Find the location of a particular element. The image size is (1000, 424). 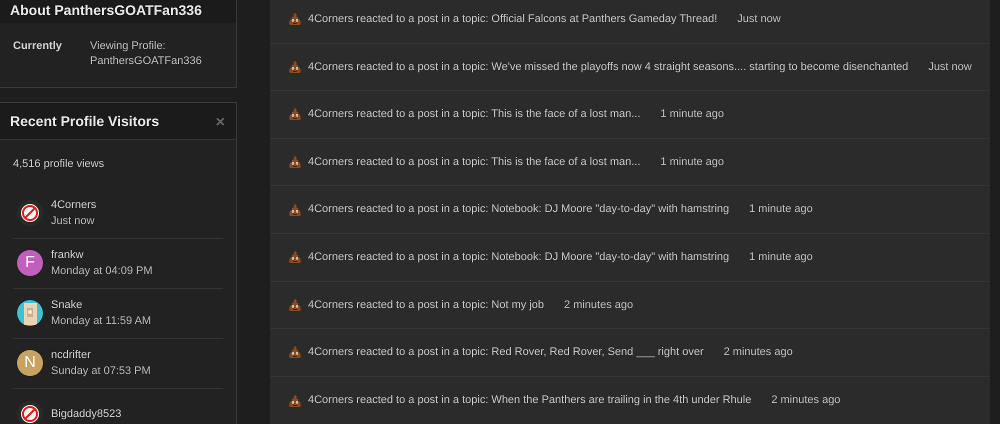

visitor-name: ncdrifter is located at coordinates (101, 355).